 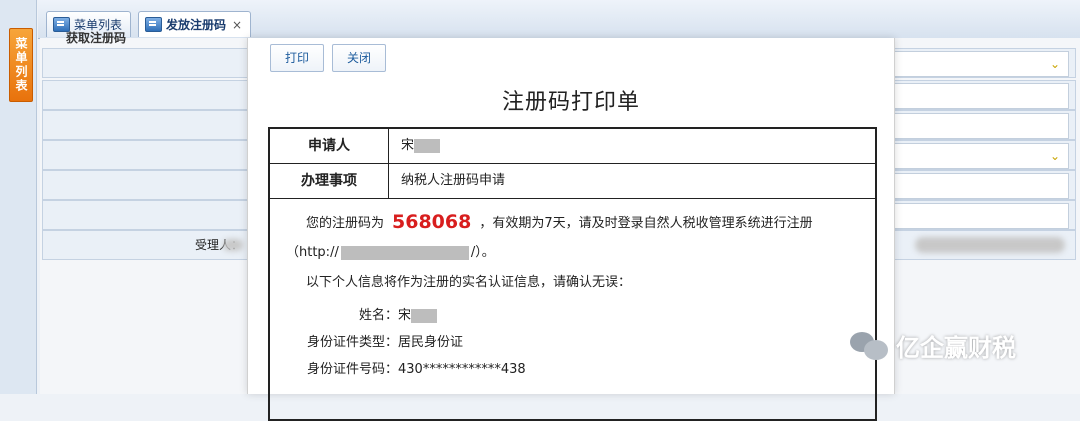 What do you see at coordinates (416, 369) in the screenshot?
I see `info-id-number: 身份证件号码：430************438` at bounding box center [416, 369].